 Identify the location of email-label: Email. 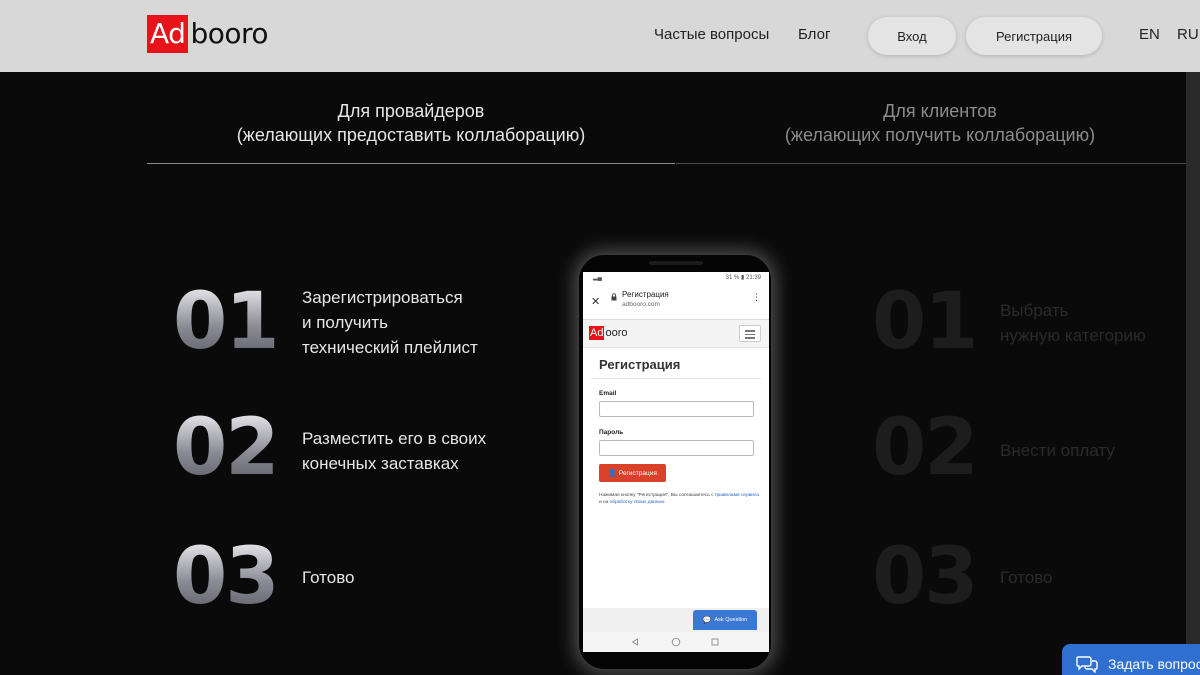
(608, 393).